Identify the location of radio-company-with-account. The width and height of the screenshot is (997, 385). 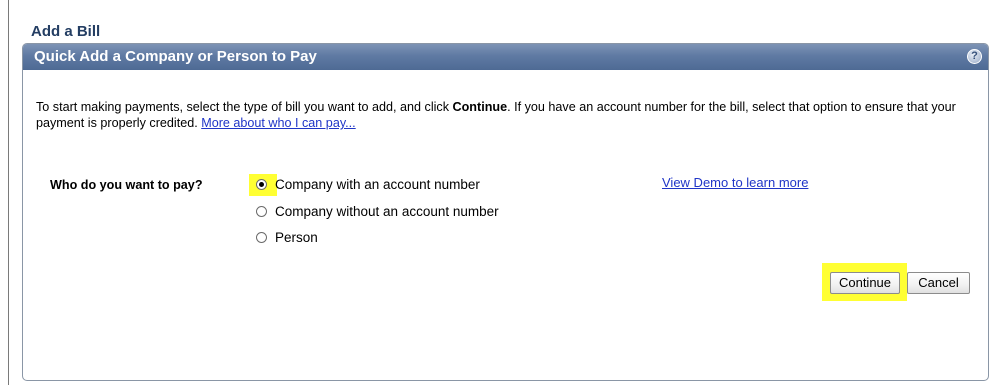
(261, 184).